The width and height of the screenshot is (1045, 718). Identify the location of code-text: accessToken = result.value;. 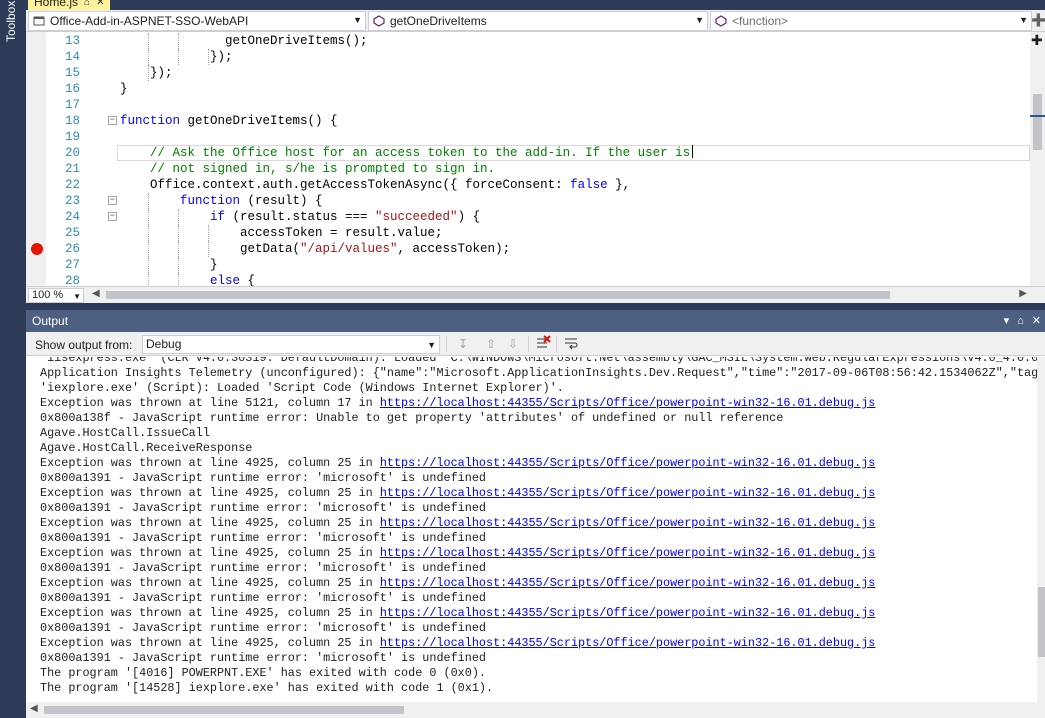
(341, 233).